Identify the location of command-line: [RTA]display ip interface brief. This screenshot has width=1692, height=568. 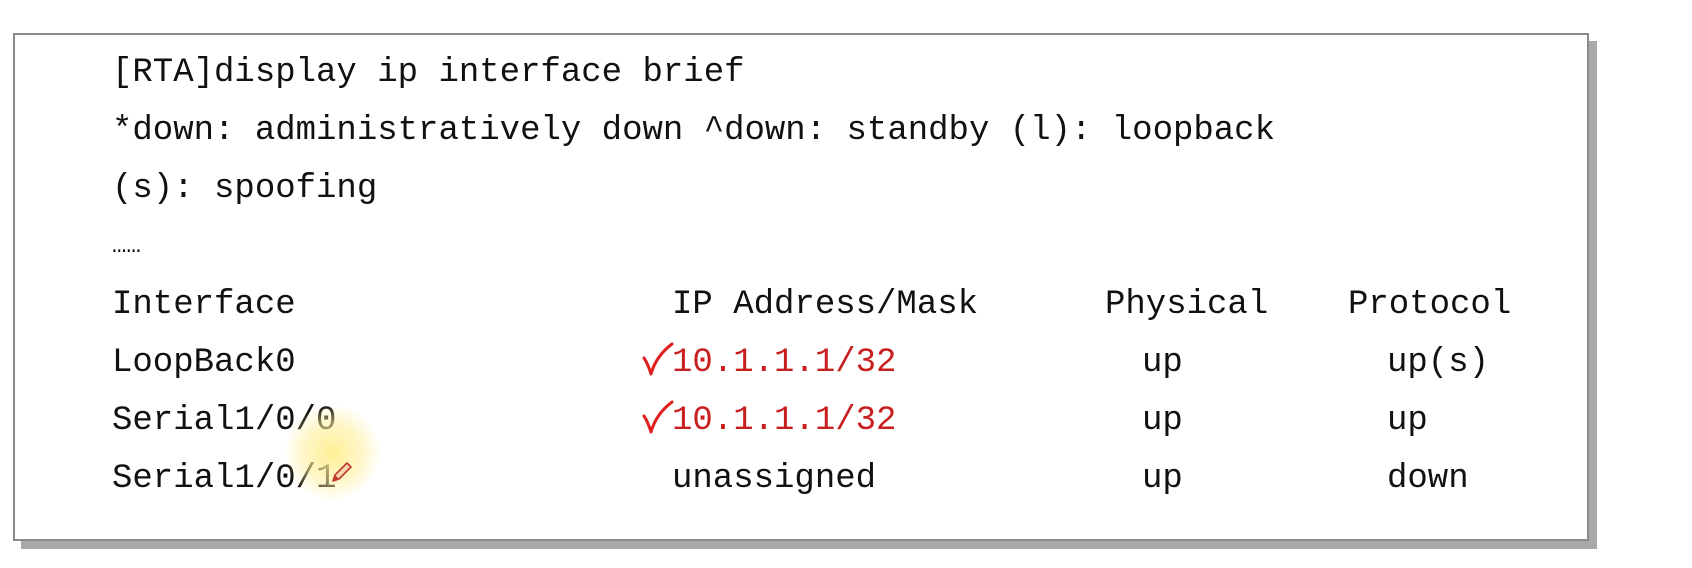
(428, 73).